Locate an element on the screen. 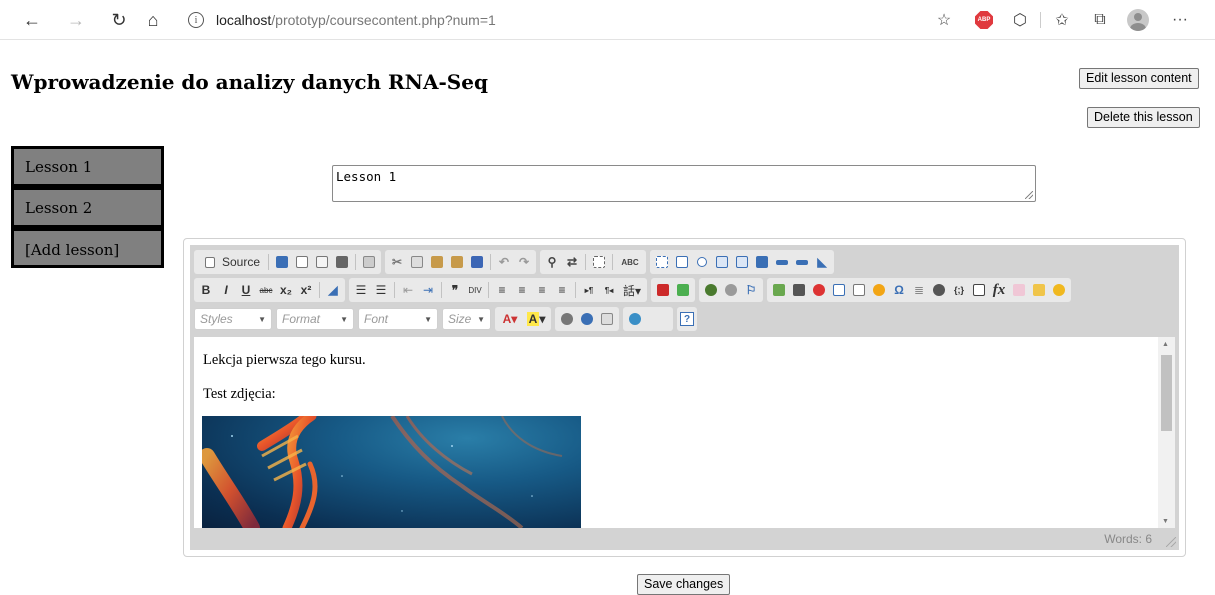  image2-icon is located at coordinates (979, 290).